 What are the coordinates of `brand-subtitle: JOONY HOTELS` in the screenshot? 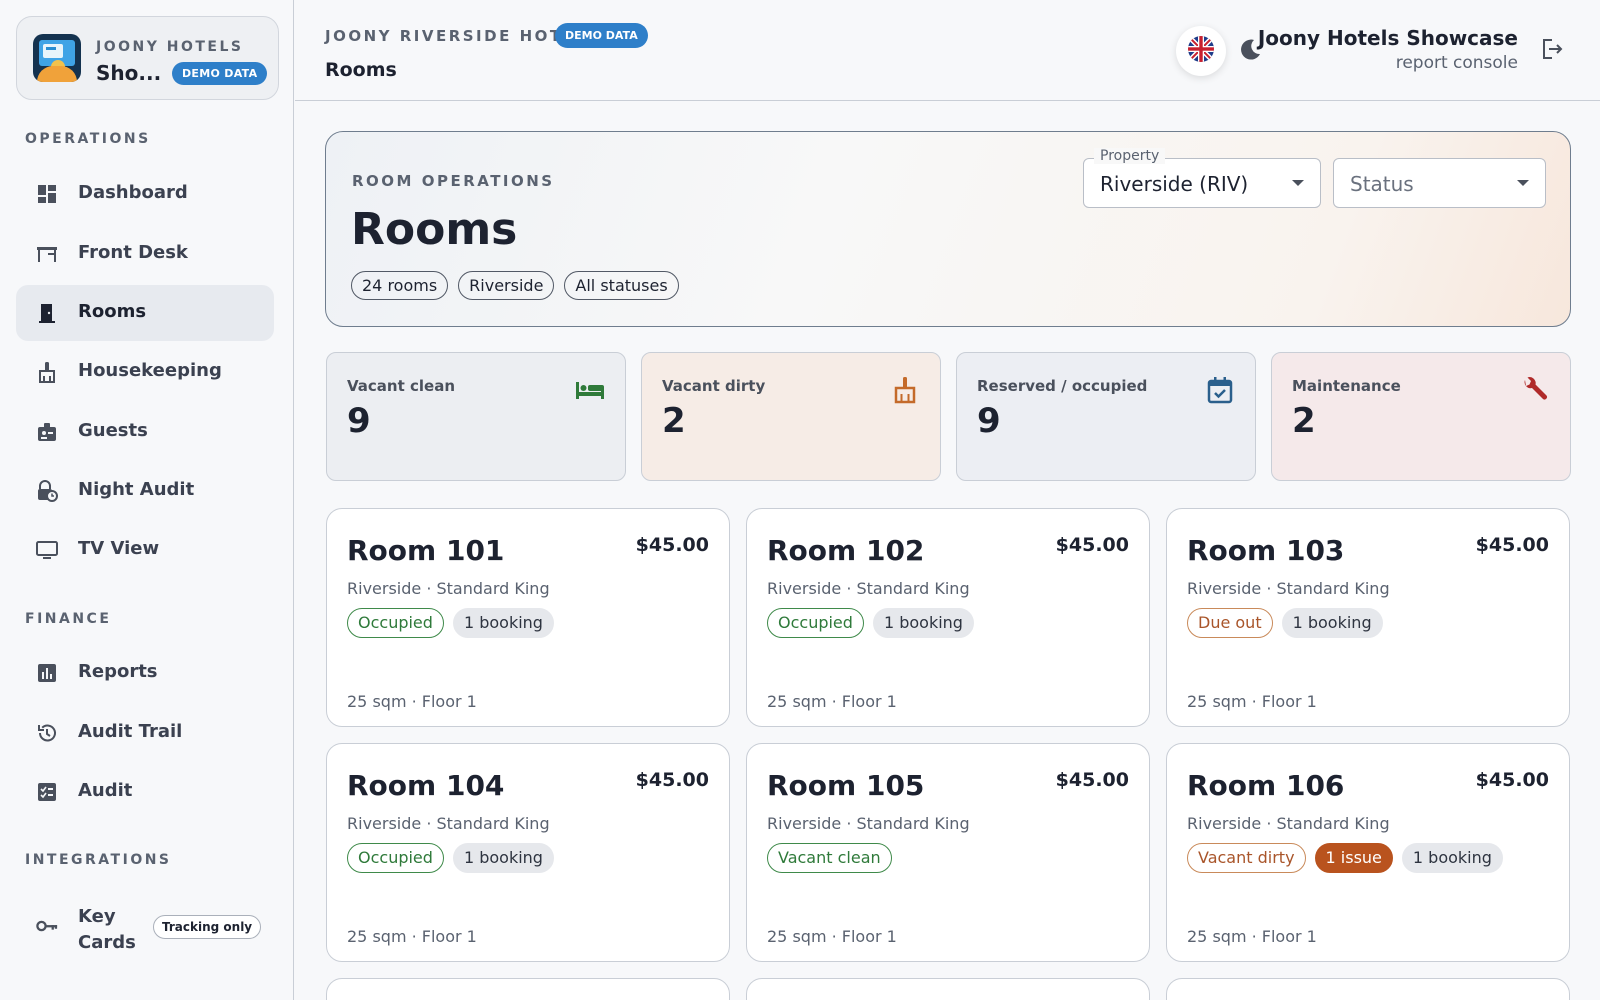 It's located at (170, 47).